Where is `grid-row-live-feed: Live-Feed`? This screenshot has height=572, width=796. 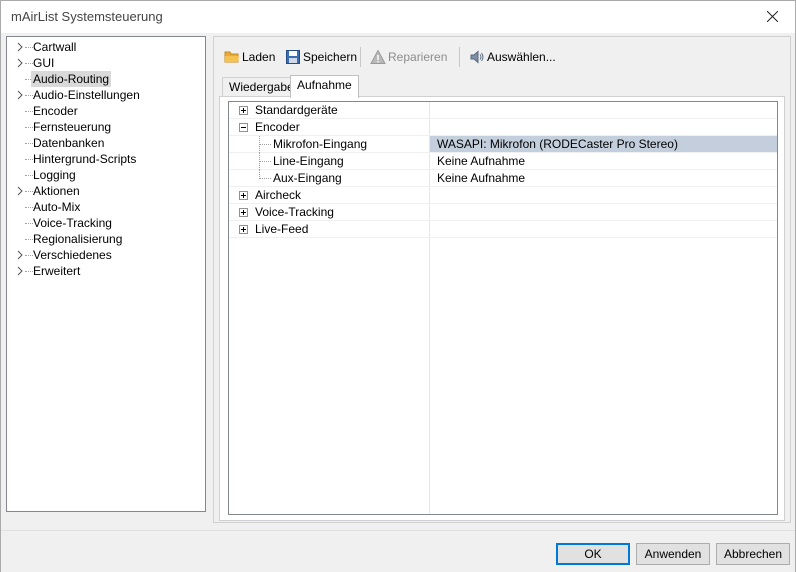 grid-row-live-feed: Live-Feed is located at coordinates (503, 229).